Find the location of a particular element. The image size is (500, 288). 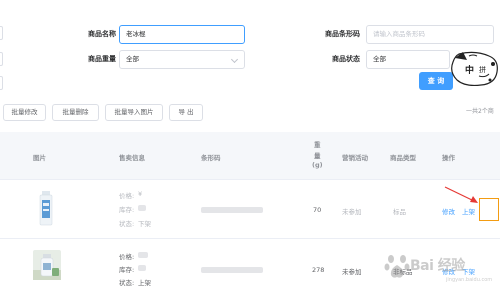

header-barcode: 条形码 is located at coordinates (211, 158).